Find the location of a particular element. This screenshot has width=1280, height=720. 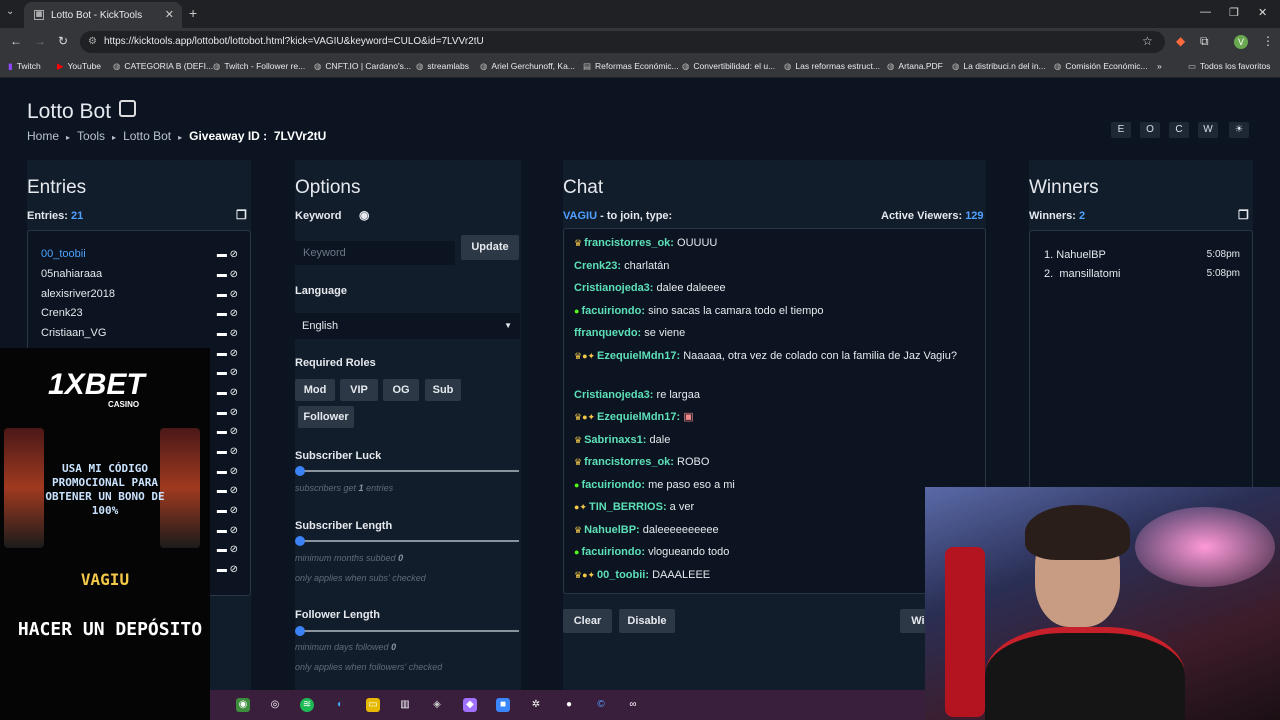

back-icon: ← is located at coordinates (16, 41).